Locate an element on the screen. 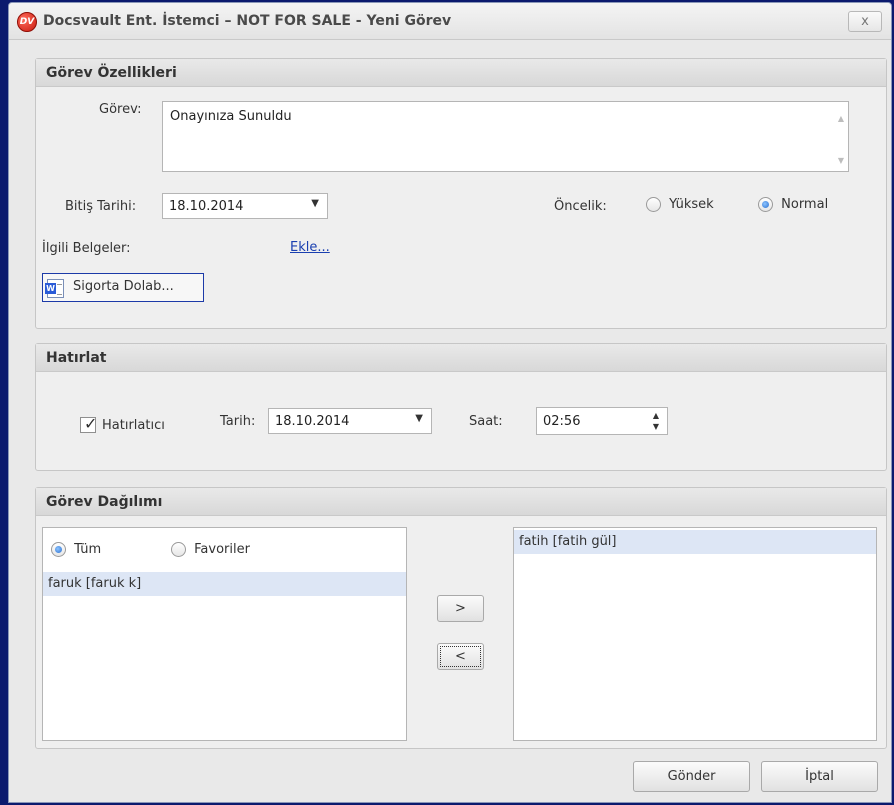 The image size is (894, 805). priority-high-label: Yüksek is located at coordinates (691, 204).